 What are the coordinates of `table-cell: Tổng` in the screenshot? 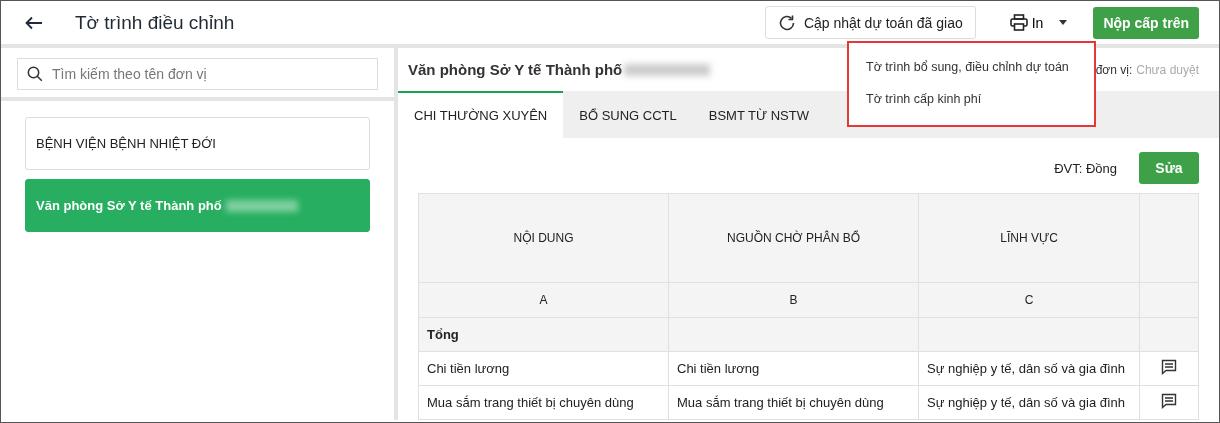 It's located at (543, 334).